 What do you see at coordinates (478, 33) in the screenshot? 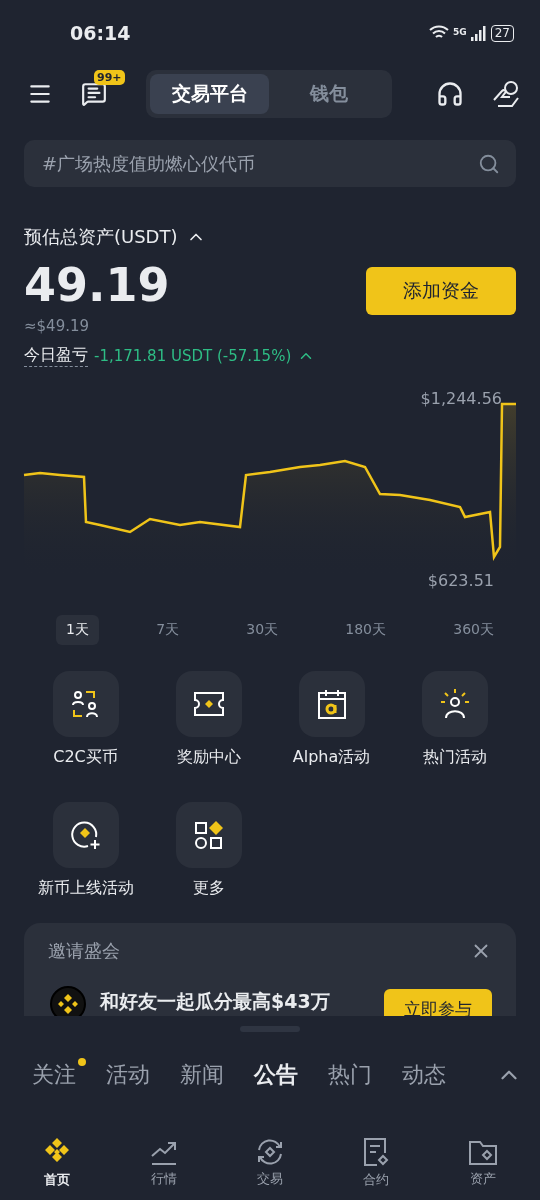
I see `signal-icon` at bounding box center [478, 33].